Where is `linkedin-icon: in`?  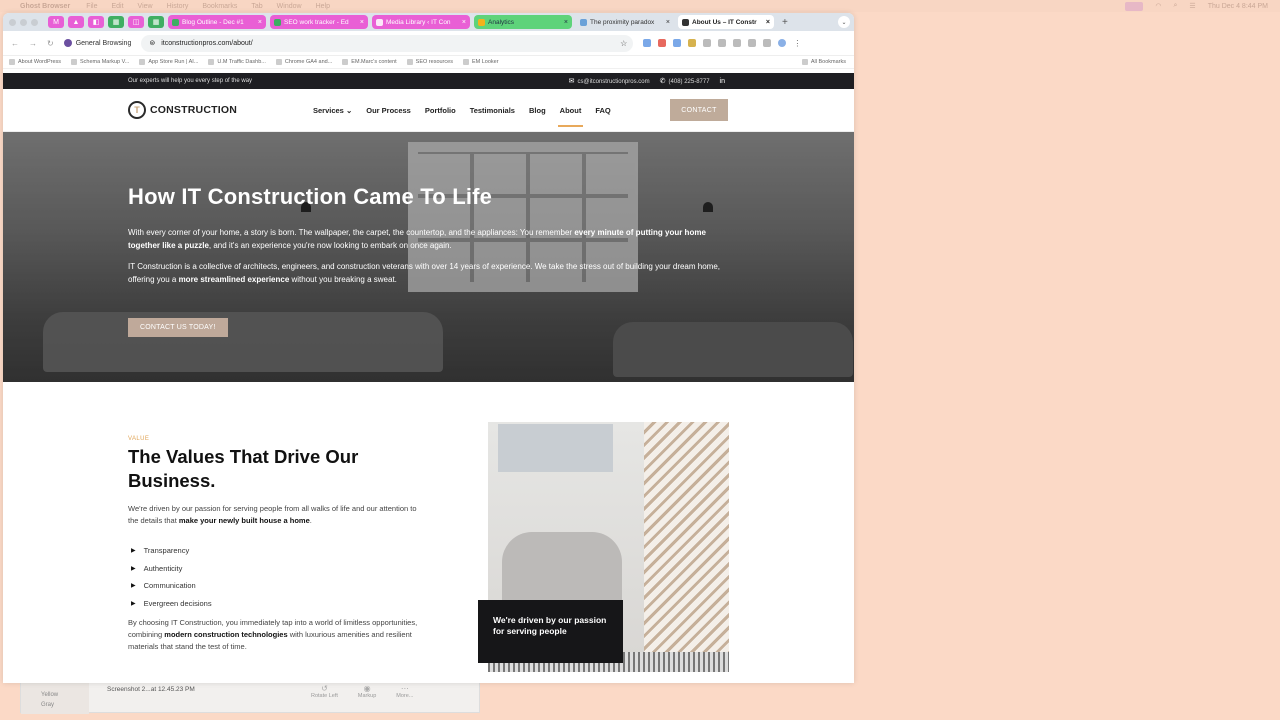
linkedin-icon: in is located at coordinates (722, 81).